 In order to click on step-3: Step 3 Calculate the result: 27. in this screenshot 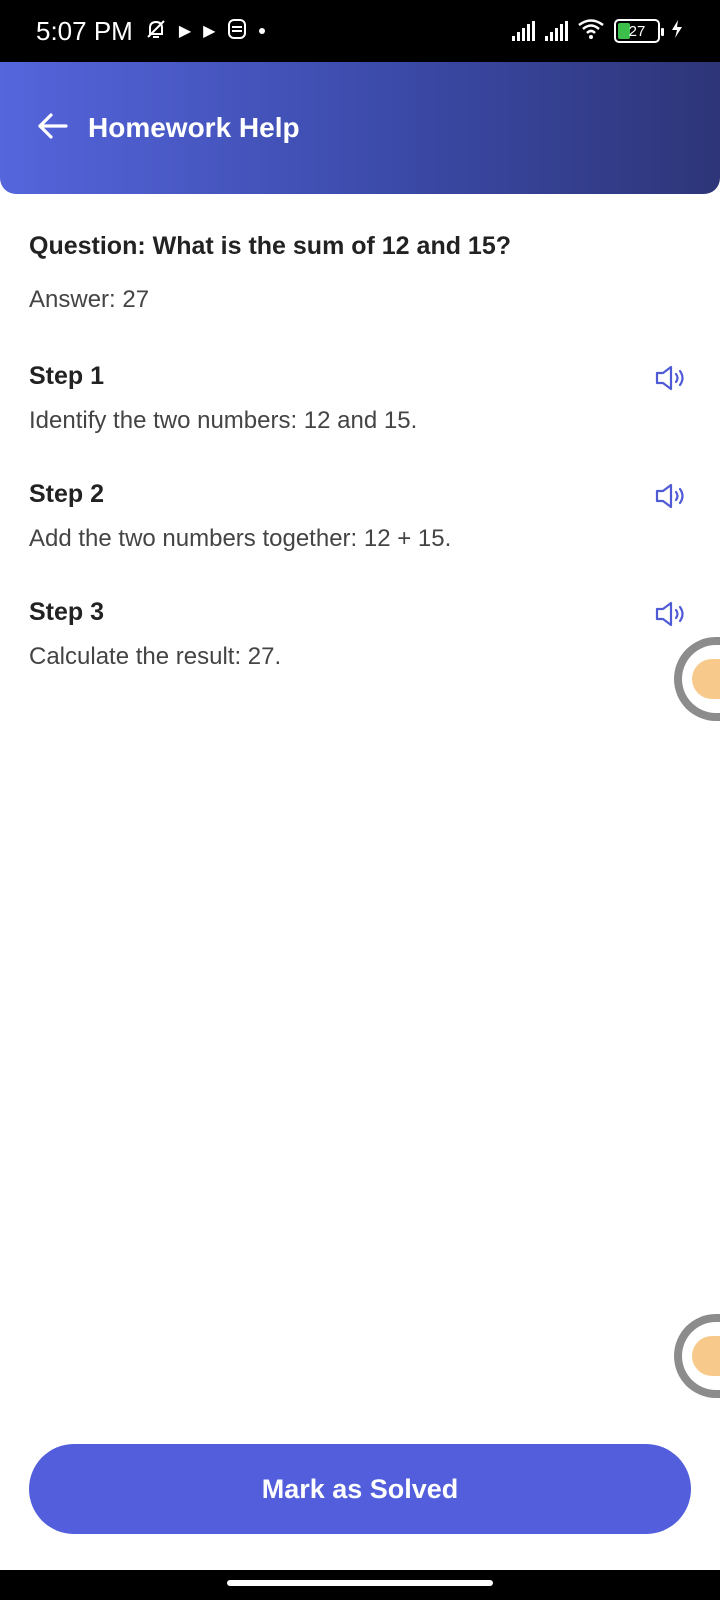, I will do `click(360, 634)`.